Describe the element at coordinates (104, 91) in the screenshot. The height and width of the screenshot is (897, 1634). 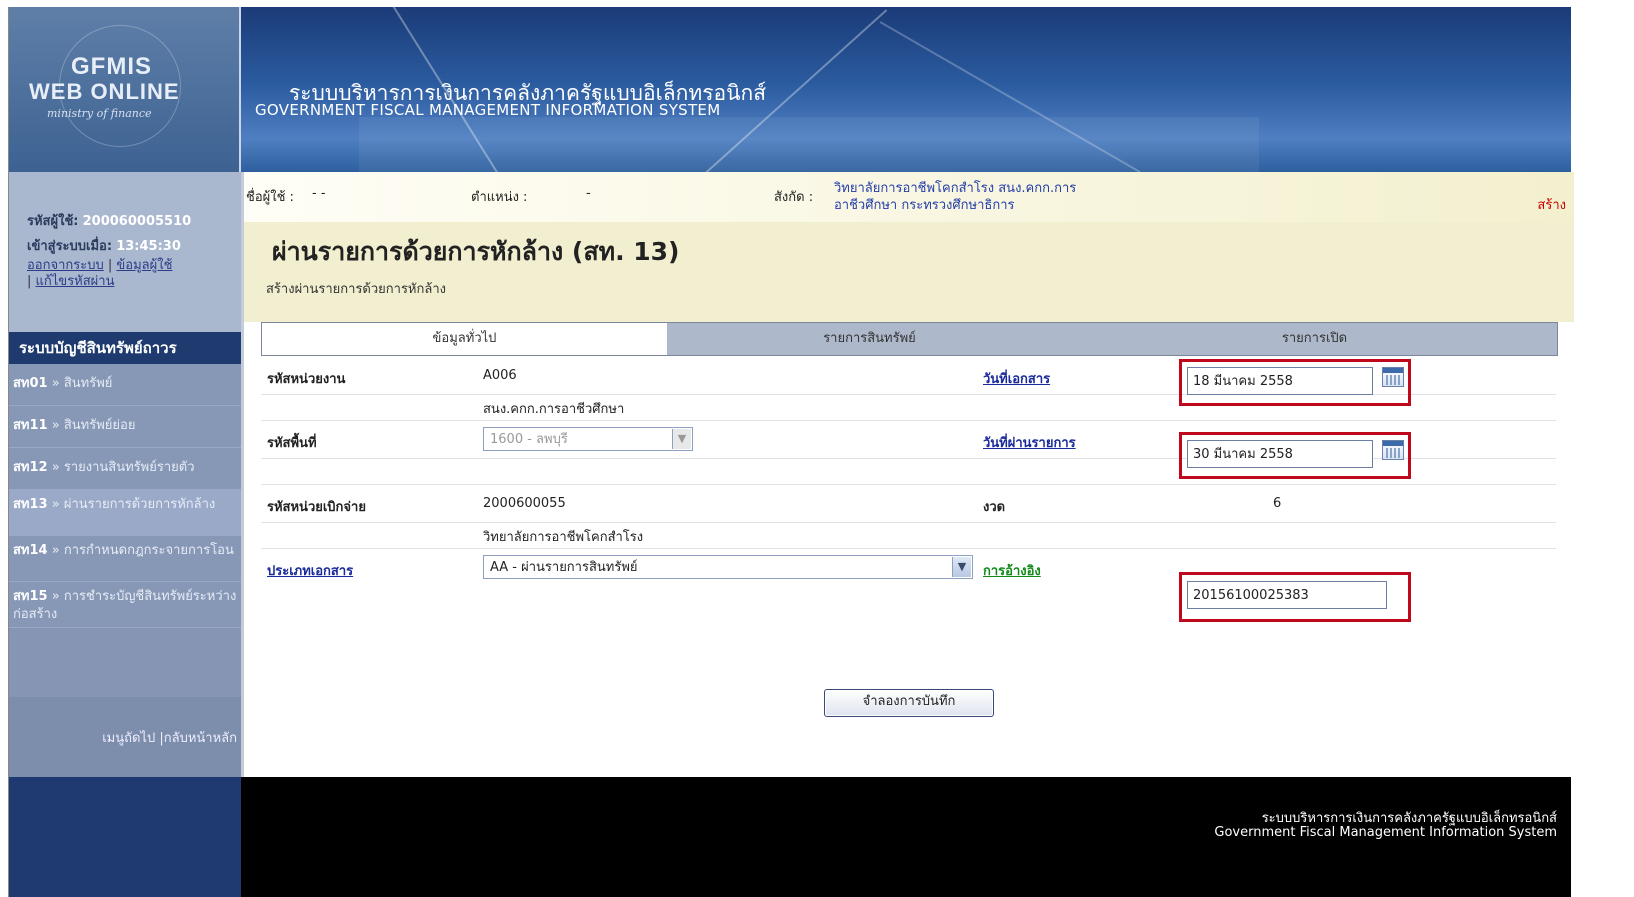
I see `logo-text-line2: WEB ONLINE` at that location.